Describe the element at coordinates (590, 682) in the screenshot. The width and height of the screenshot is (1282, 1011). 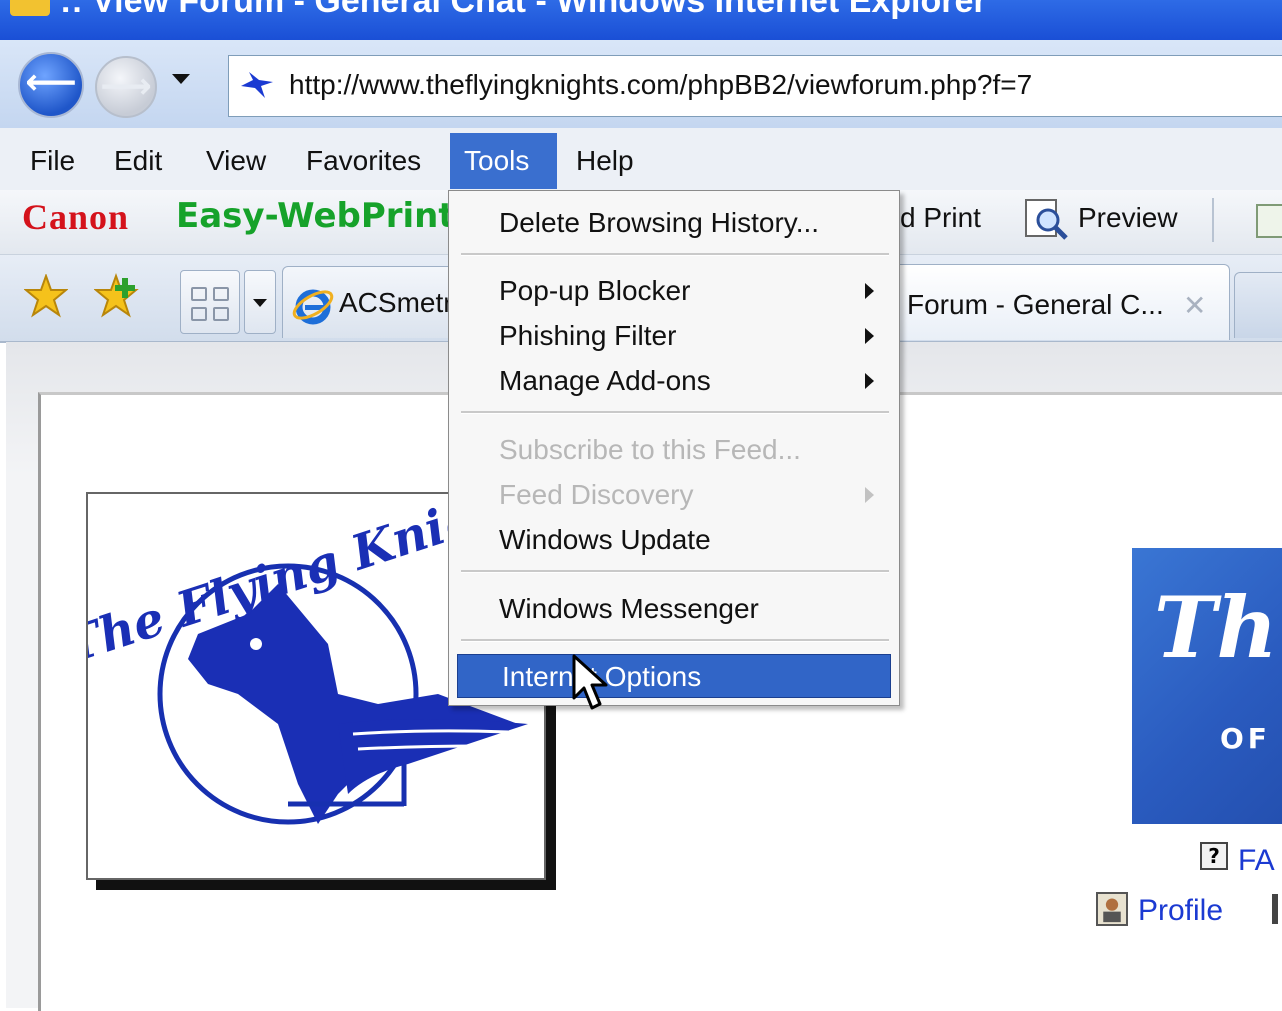
I see `mouse-pointer-icon` at that location.